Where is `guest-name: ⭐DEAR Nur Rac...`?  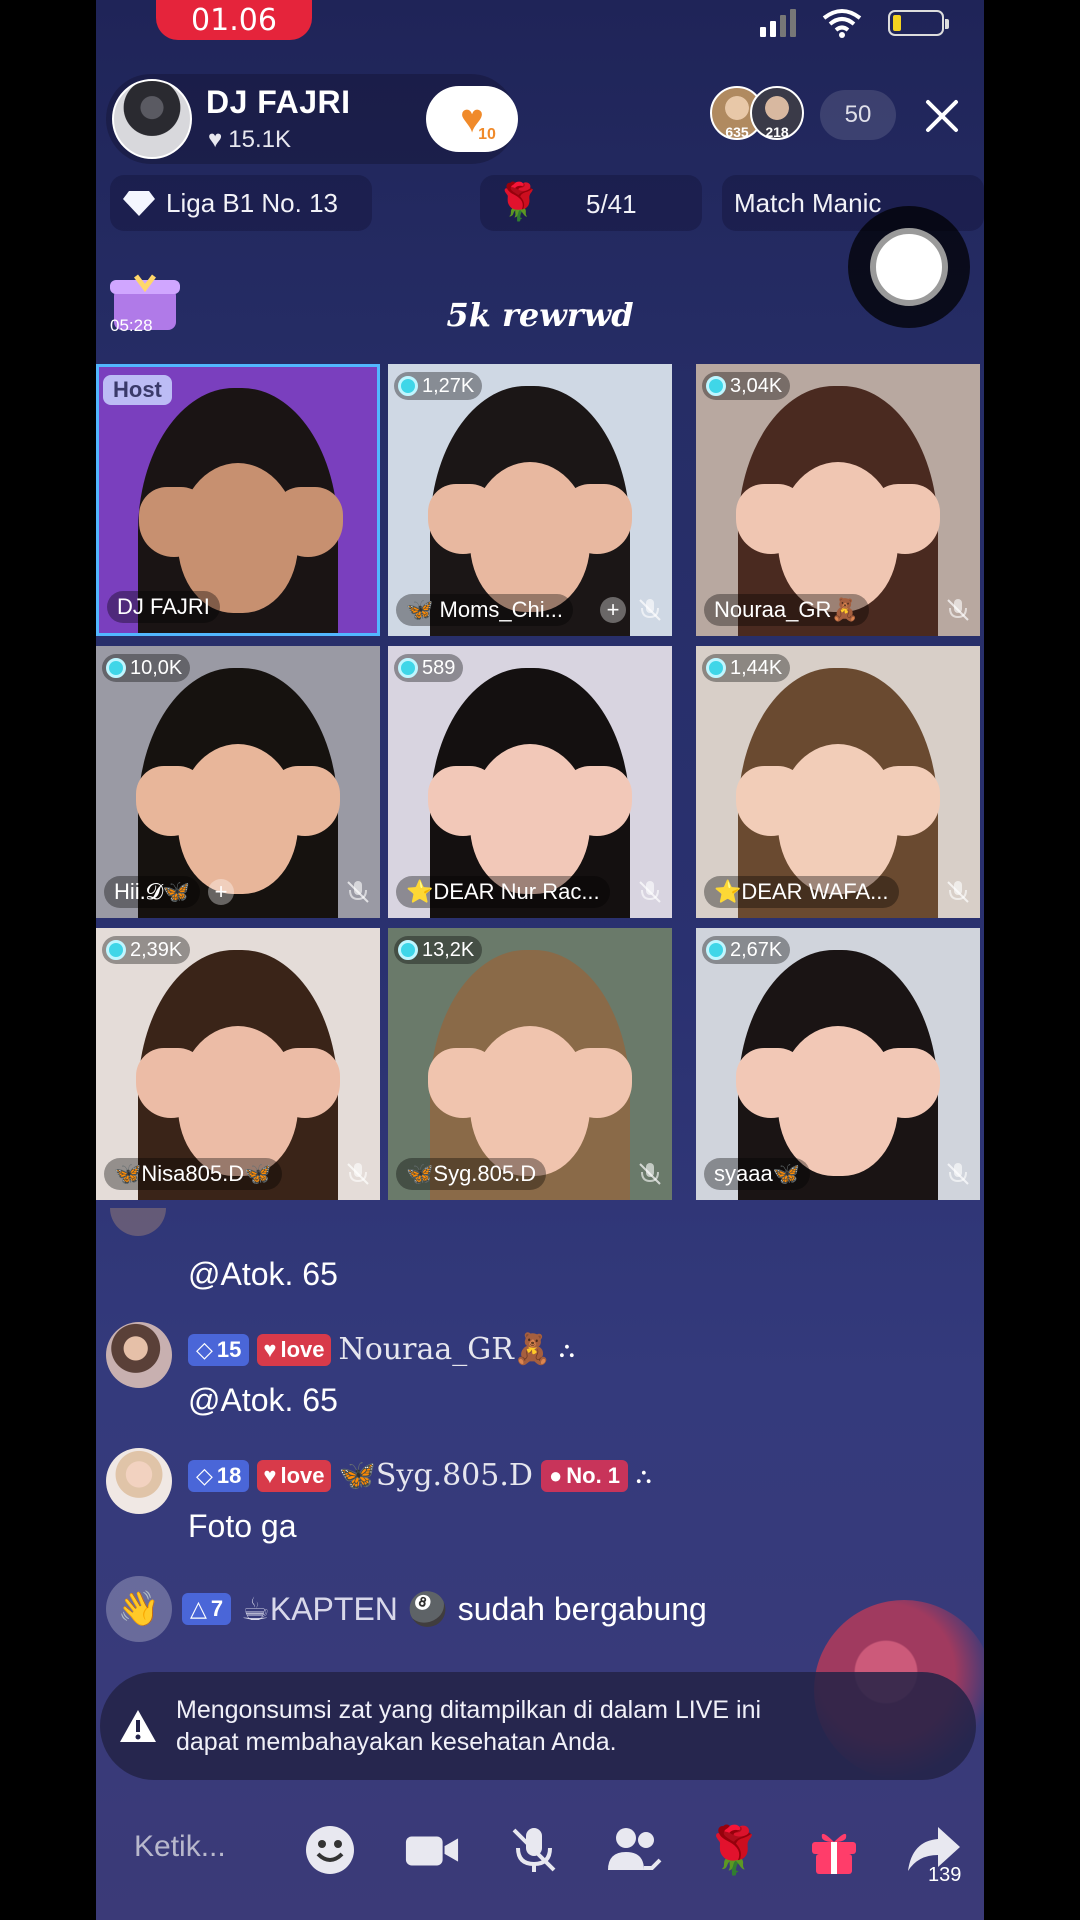 guest-name: ⭐DEAR Nur Rac... is located at coordinates (503, 892).